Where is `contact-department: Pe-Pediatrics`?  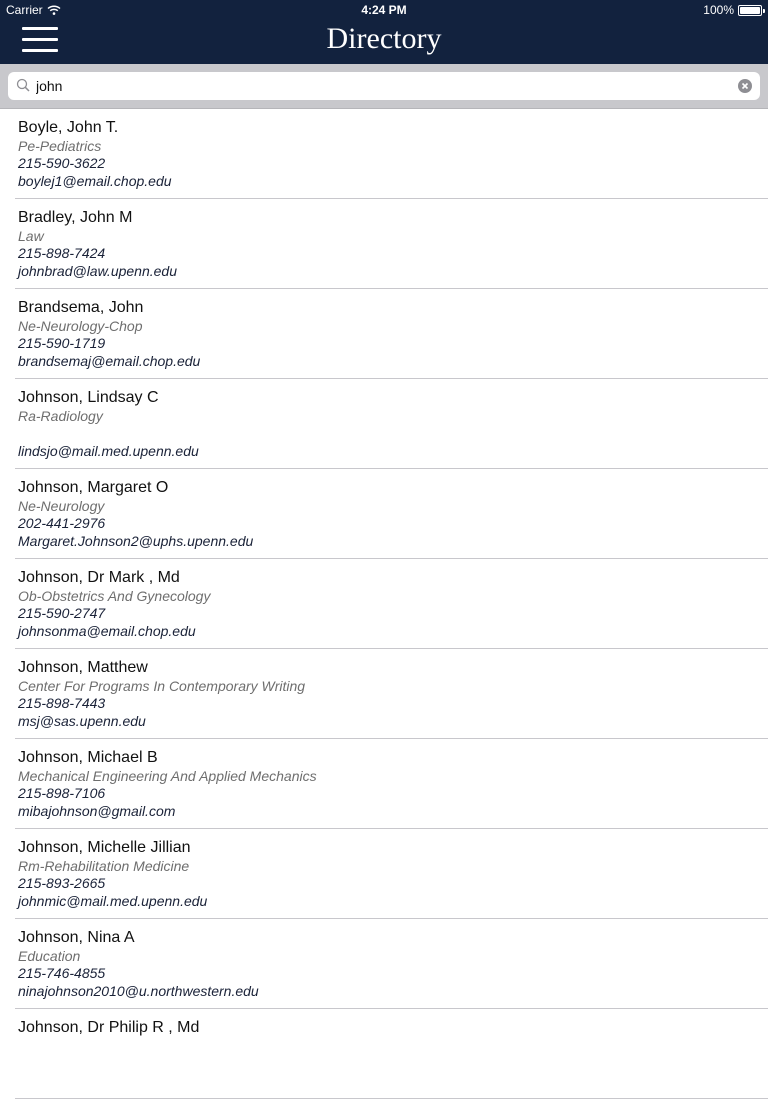 contact-department: Pe-Pediatrics is located at coordinates (60, 146).